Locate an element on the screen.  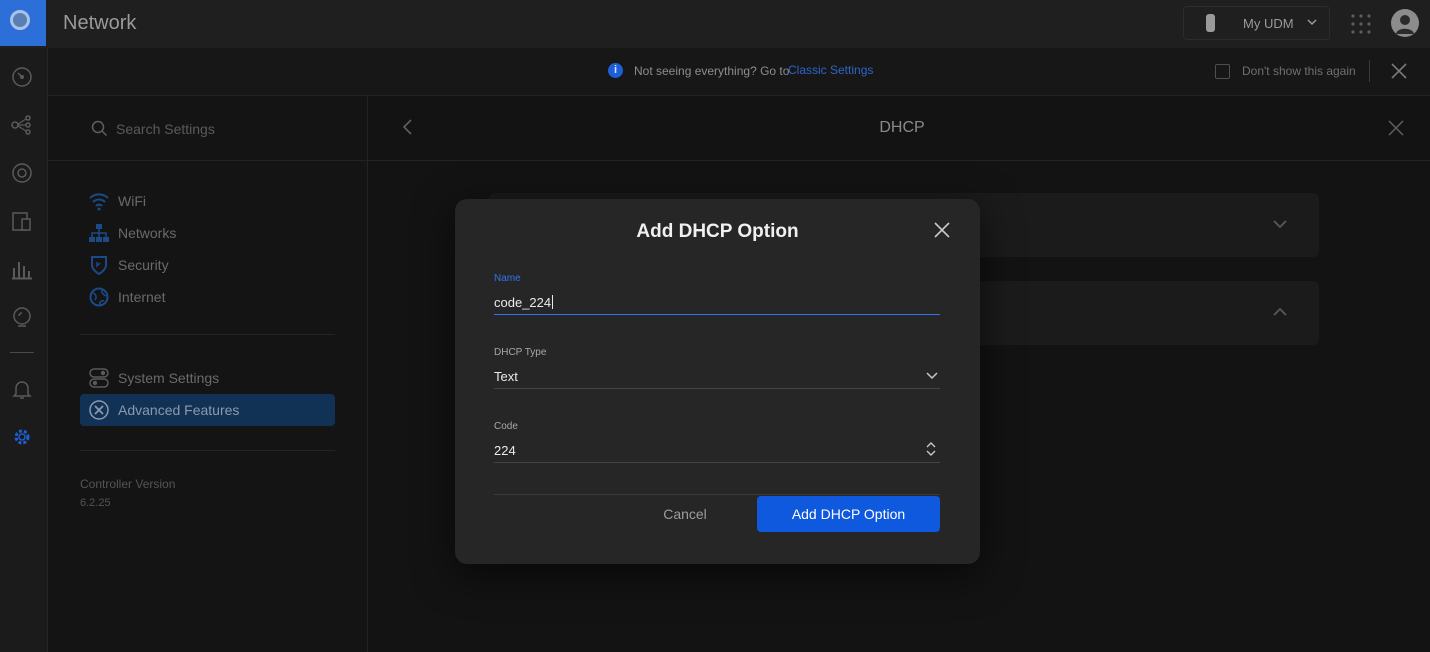
settings-search: Search Settings is located at coordinates (207, 128).